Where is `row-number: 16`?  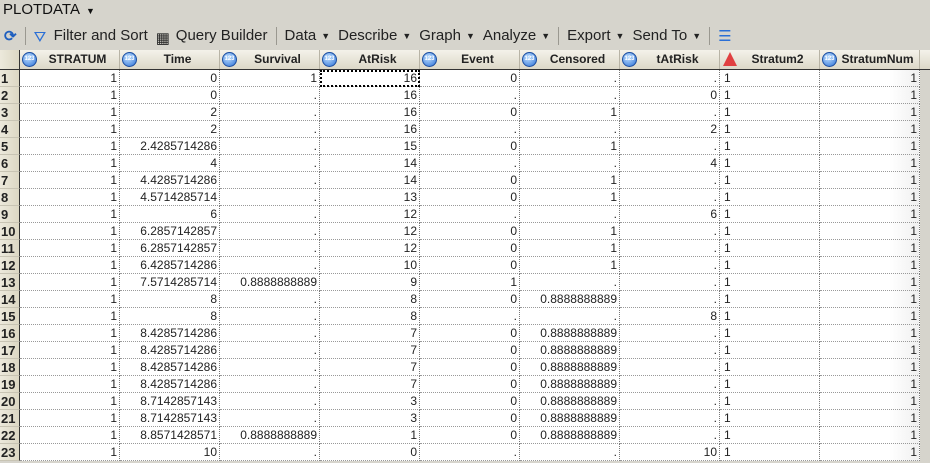 row-number: 16 is located at coordinates (10, 333).